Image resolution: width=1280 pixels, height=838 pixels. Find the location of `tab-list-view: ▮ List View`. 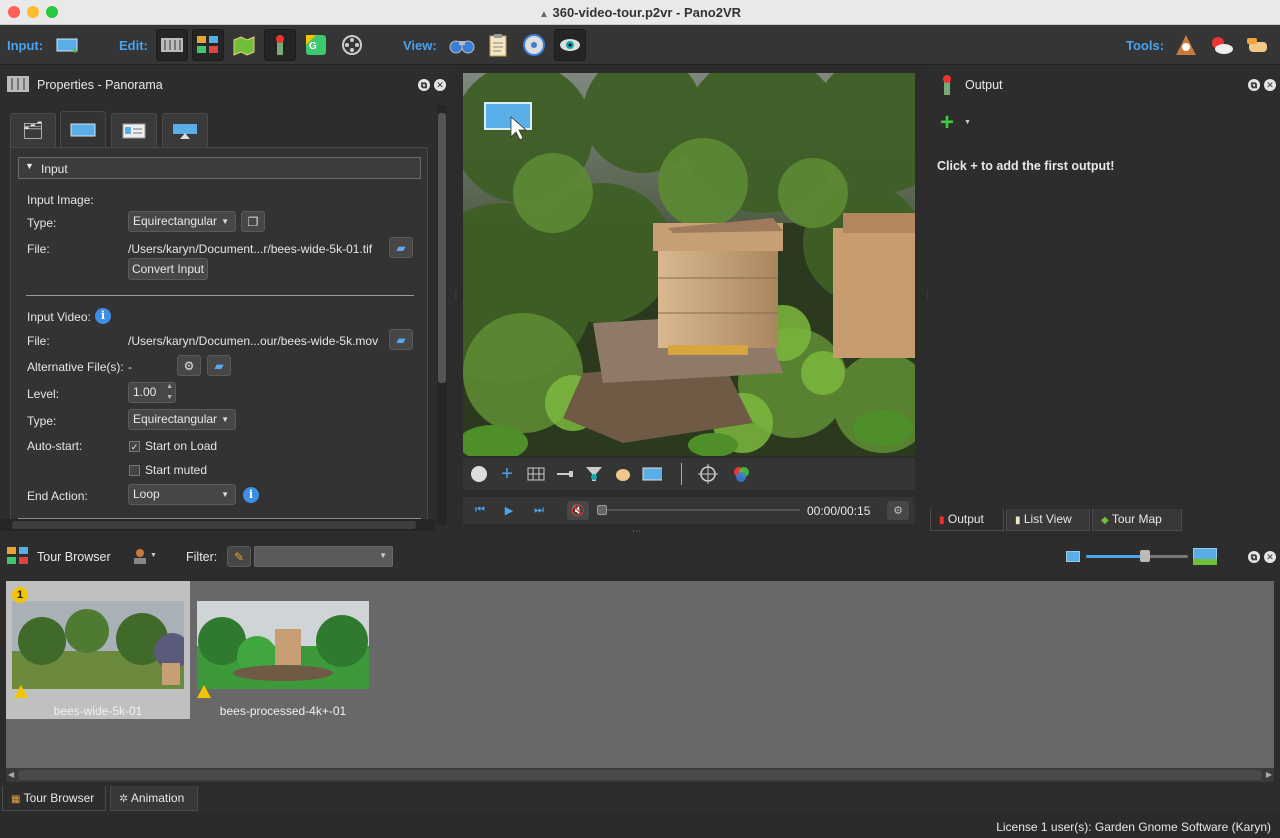

tab-list-view: ▮ List View is located at coordinates (1048, 520).